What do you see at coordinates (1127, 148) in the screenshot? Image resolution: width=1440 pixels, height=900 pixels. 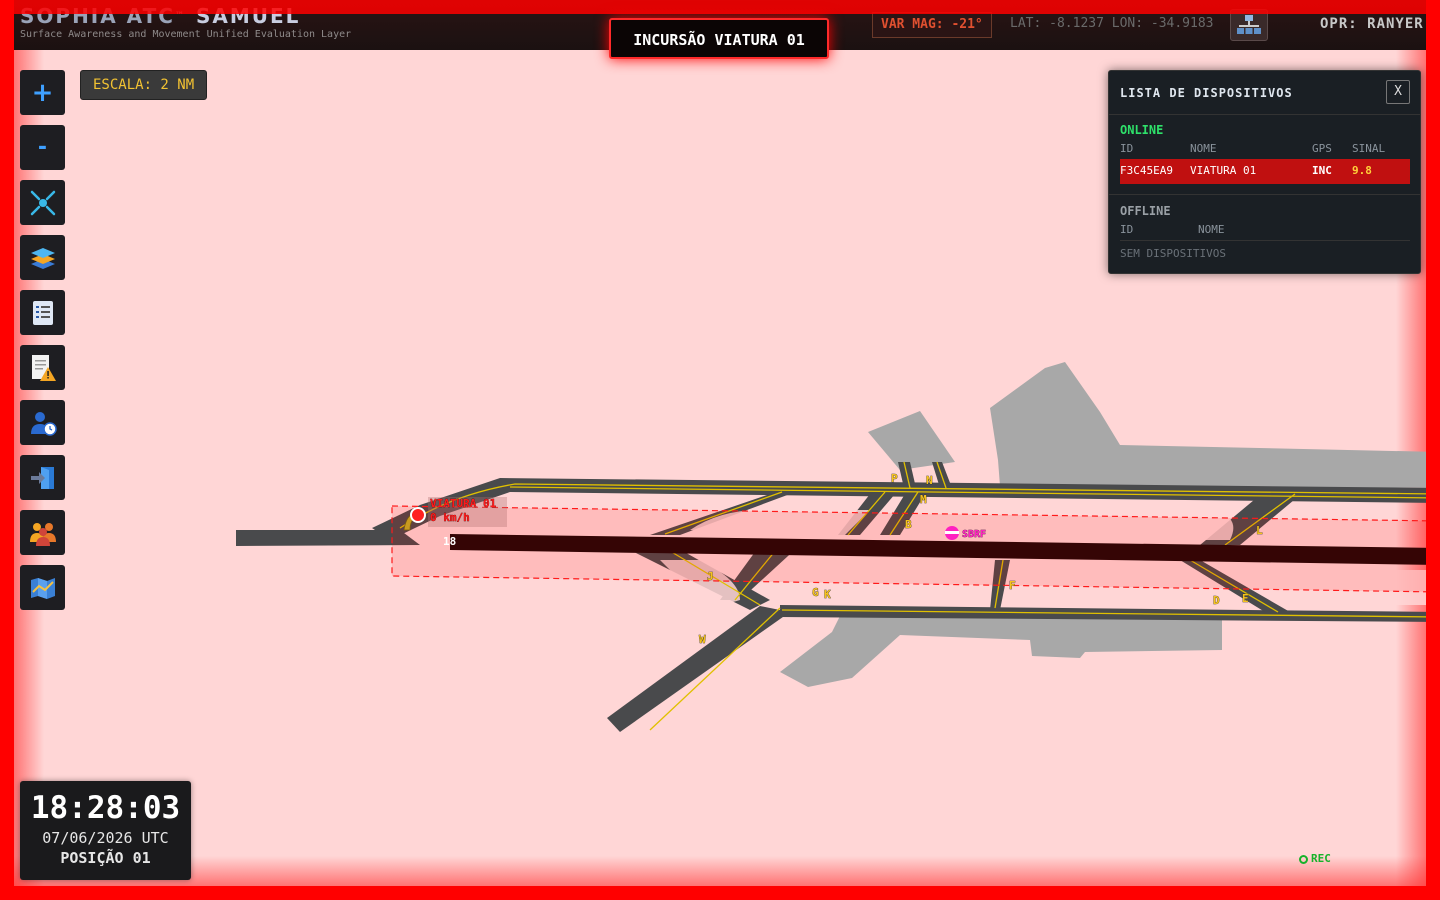 I see `online-col-id: ID` at bounding box center [1127, 148].